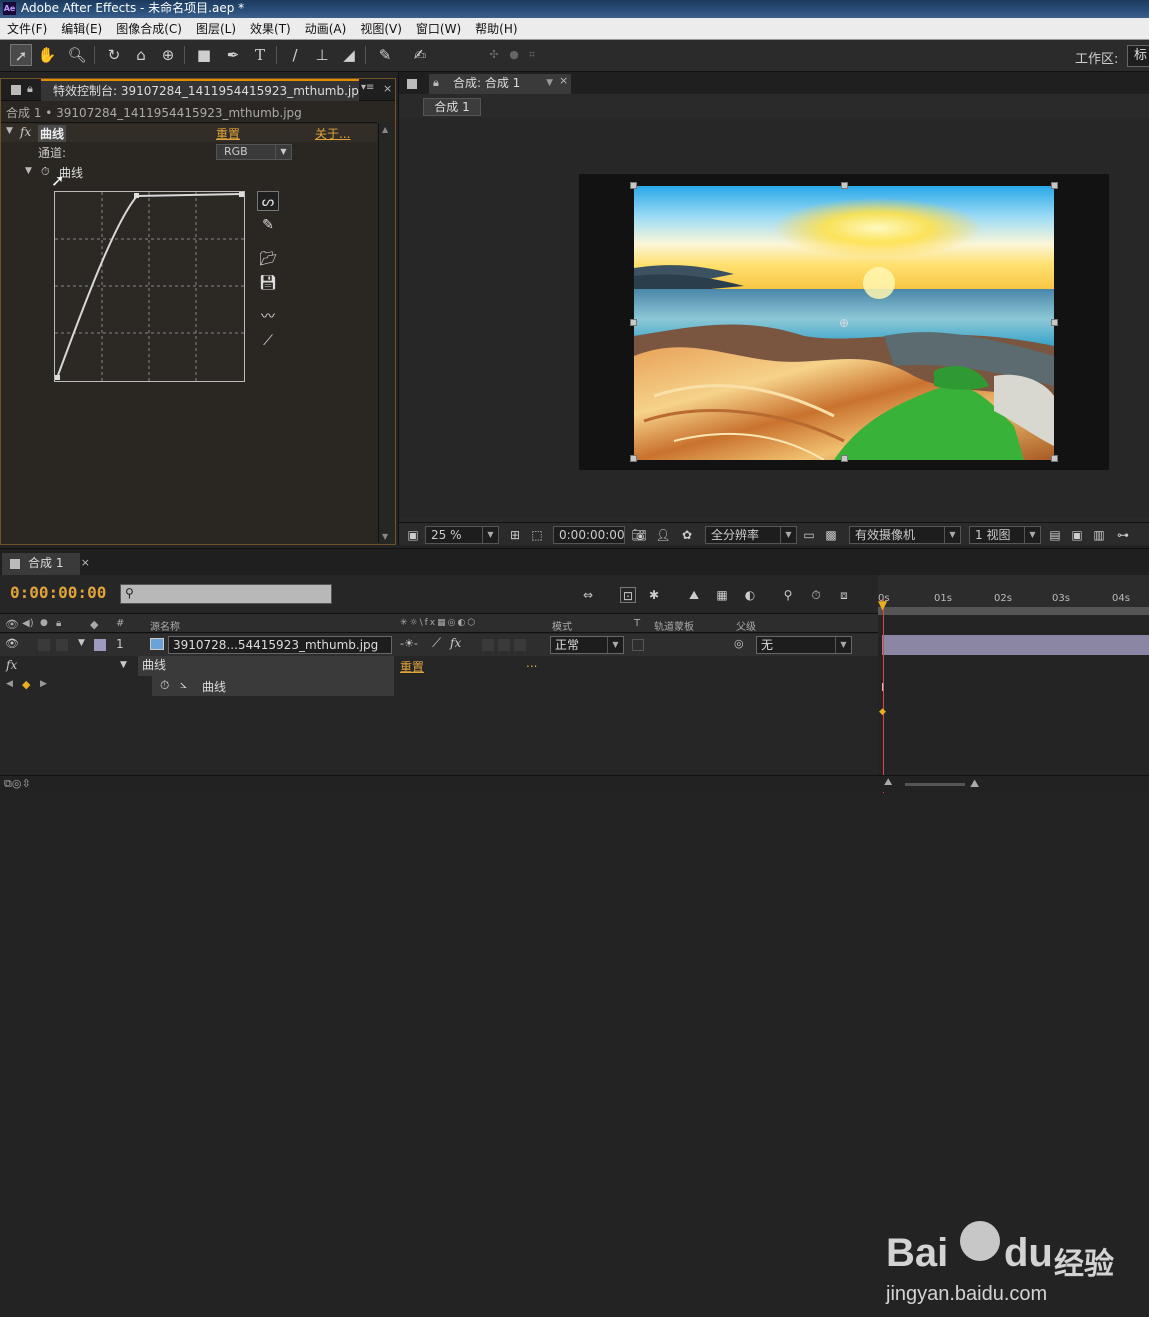 This screenshot has width=1149, height=1317. What do you see at coordinates (809, 535) in the screenshot?
I see `region-of-interest-icon: ▭` at bounding box center [809, 535].